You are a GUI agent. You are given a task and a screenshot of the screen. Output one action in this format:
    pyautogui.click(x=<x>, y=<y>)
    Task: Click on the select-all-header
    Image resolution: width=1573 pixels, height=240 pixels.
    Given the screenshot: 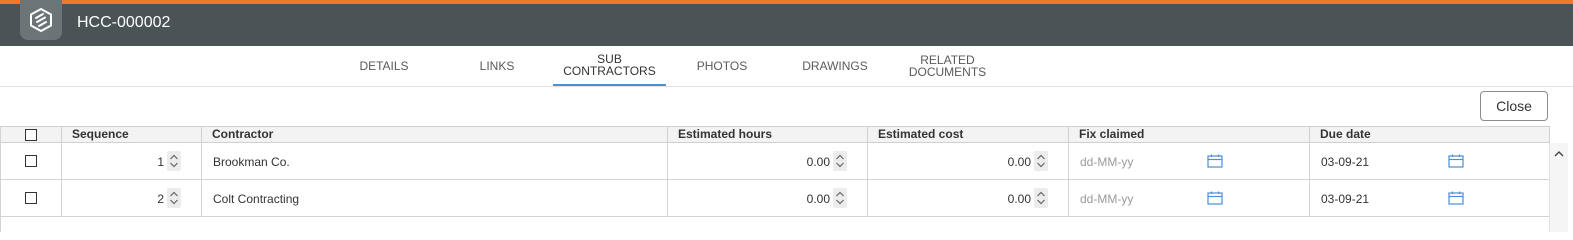 What is the action you would take?
    pyautogui.click(x=31, y=134)
    